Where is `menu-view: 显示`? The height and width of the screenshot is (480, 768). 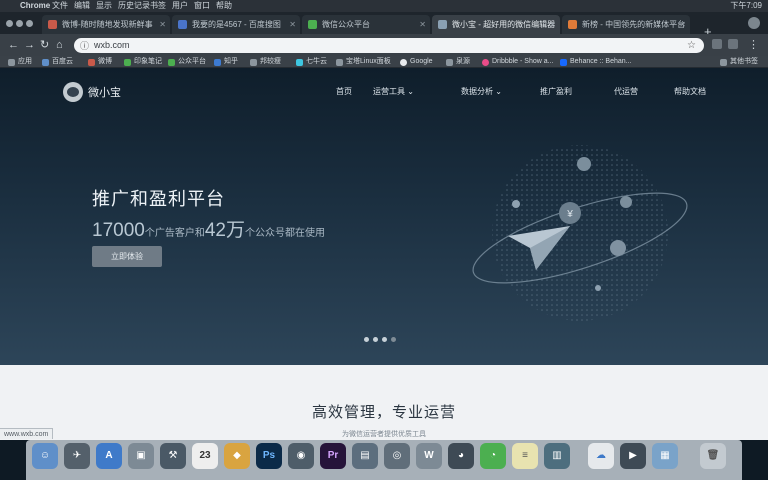 menu-view: 显示 is located at coordinates (104, 6).